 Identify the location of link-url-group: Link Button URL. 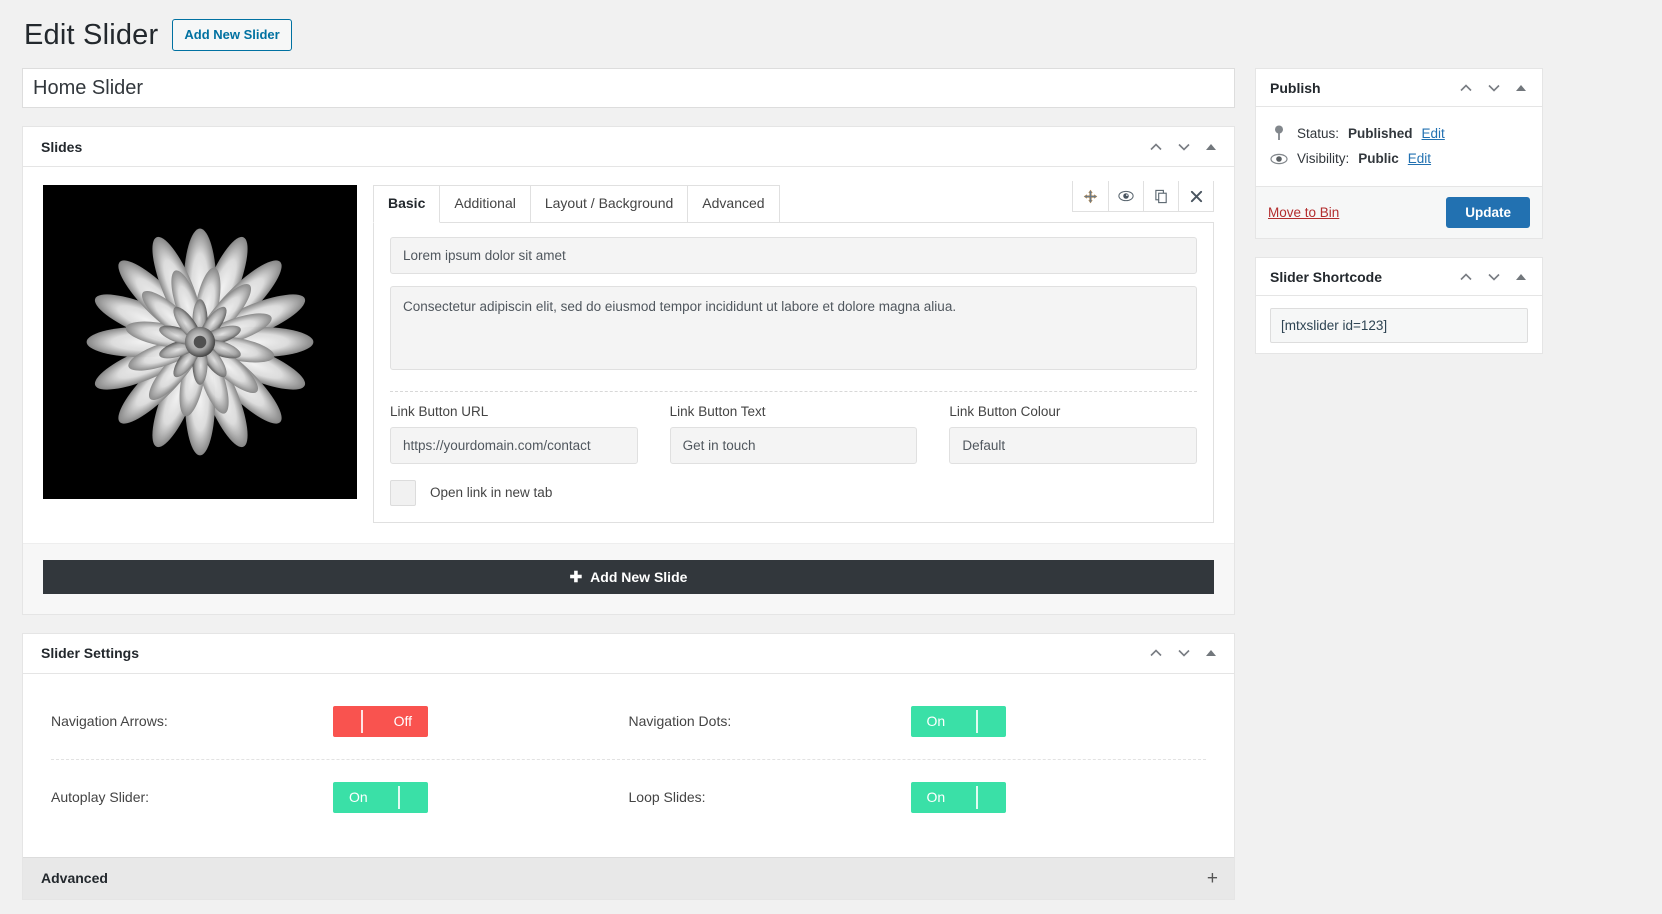
(514, 434).